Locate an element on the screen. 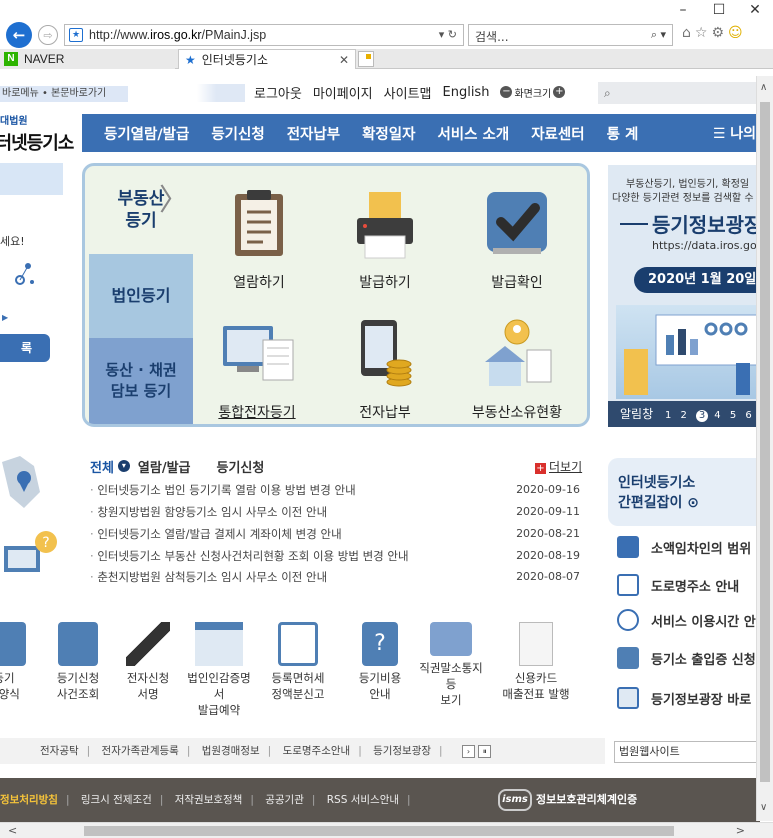  tab-movable-assets: 동산 · 채권 담보 등기 is located at coordinates (141, 381).